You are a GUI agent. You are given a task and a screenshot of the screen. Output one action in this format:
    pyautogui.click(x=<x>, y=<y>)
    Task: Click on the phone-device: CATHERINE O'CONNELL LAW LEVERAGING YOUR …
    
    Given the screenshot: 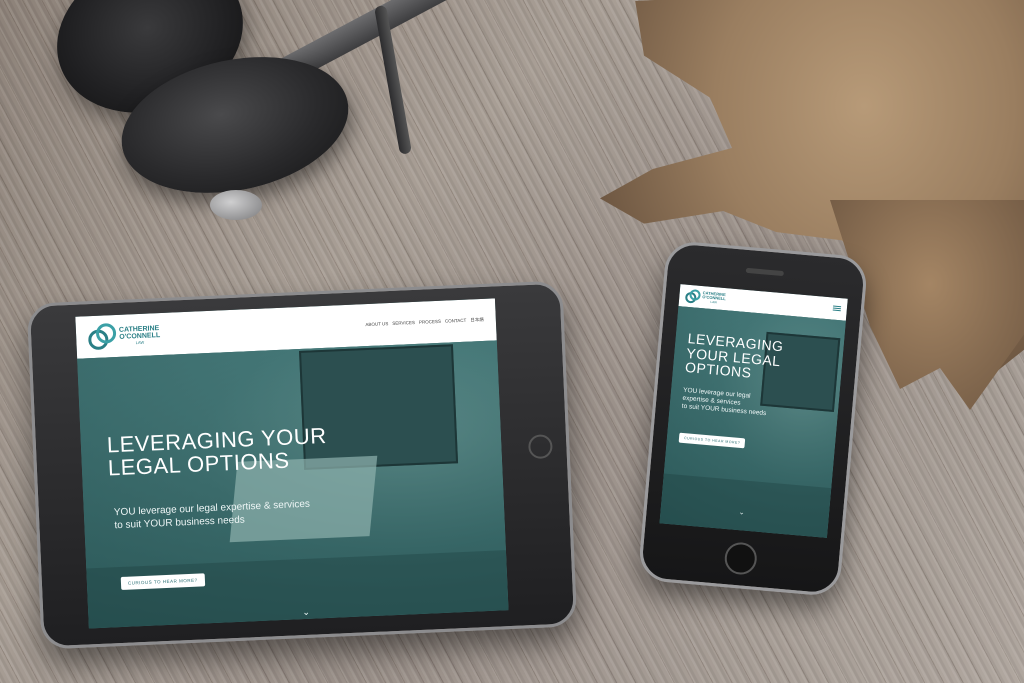 What is the action you would take?
    pyautogui.click(x=753, y=418)
    